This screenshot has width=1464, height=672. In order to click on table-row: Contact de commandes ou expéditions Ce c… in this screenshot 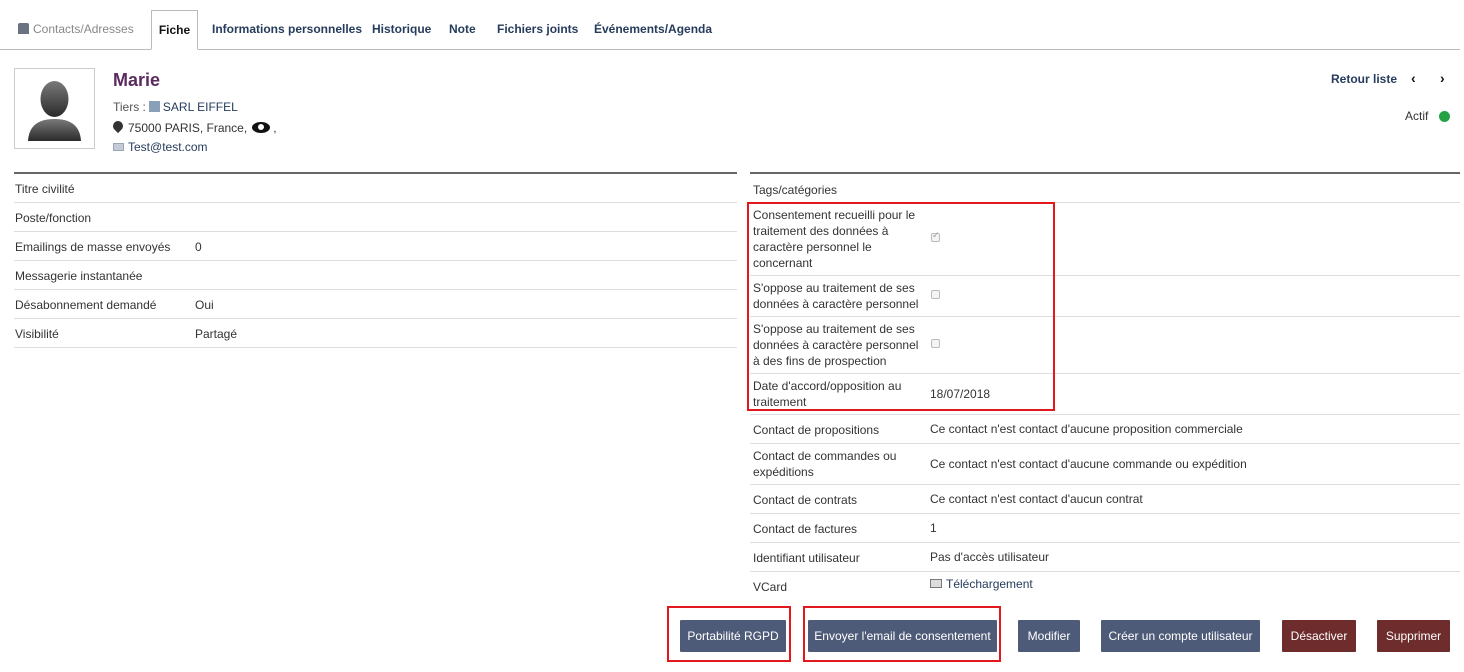, I will do `click(1105, 464)`.